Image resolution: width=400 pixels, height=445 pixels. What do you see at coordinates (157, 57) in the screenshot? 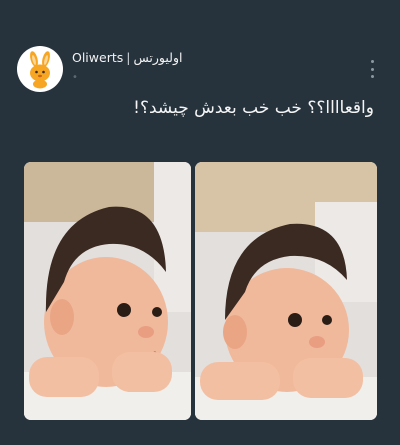
I see `author-name: اولیورتس` at bounding box center [157, 57].